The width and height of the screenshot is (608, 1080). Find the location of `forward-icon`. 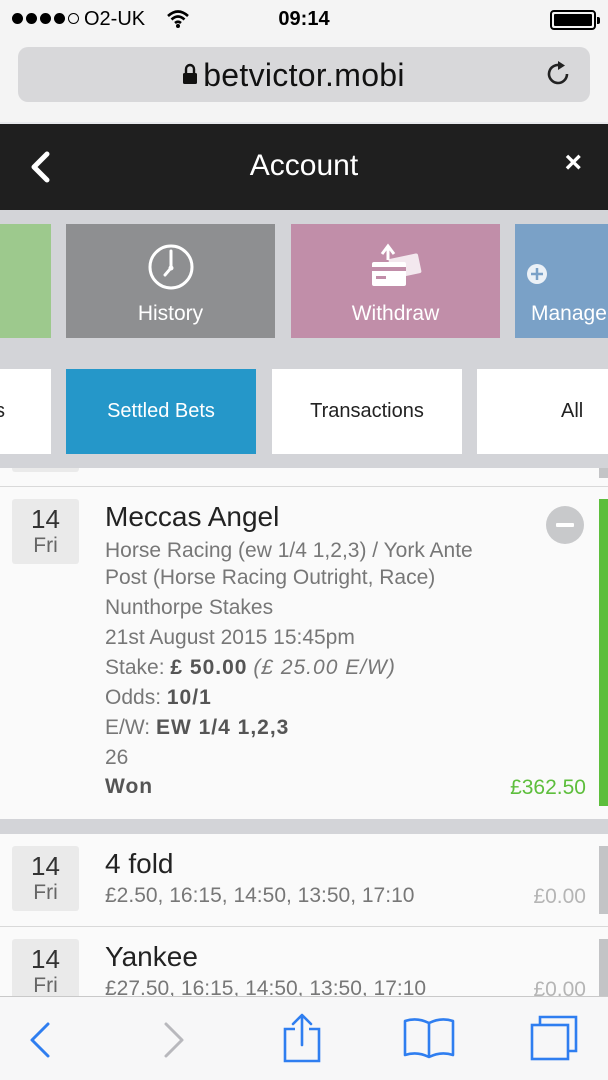

forward-icon is located at coordinates (174, 1040).